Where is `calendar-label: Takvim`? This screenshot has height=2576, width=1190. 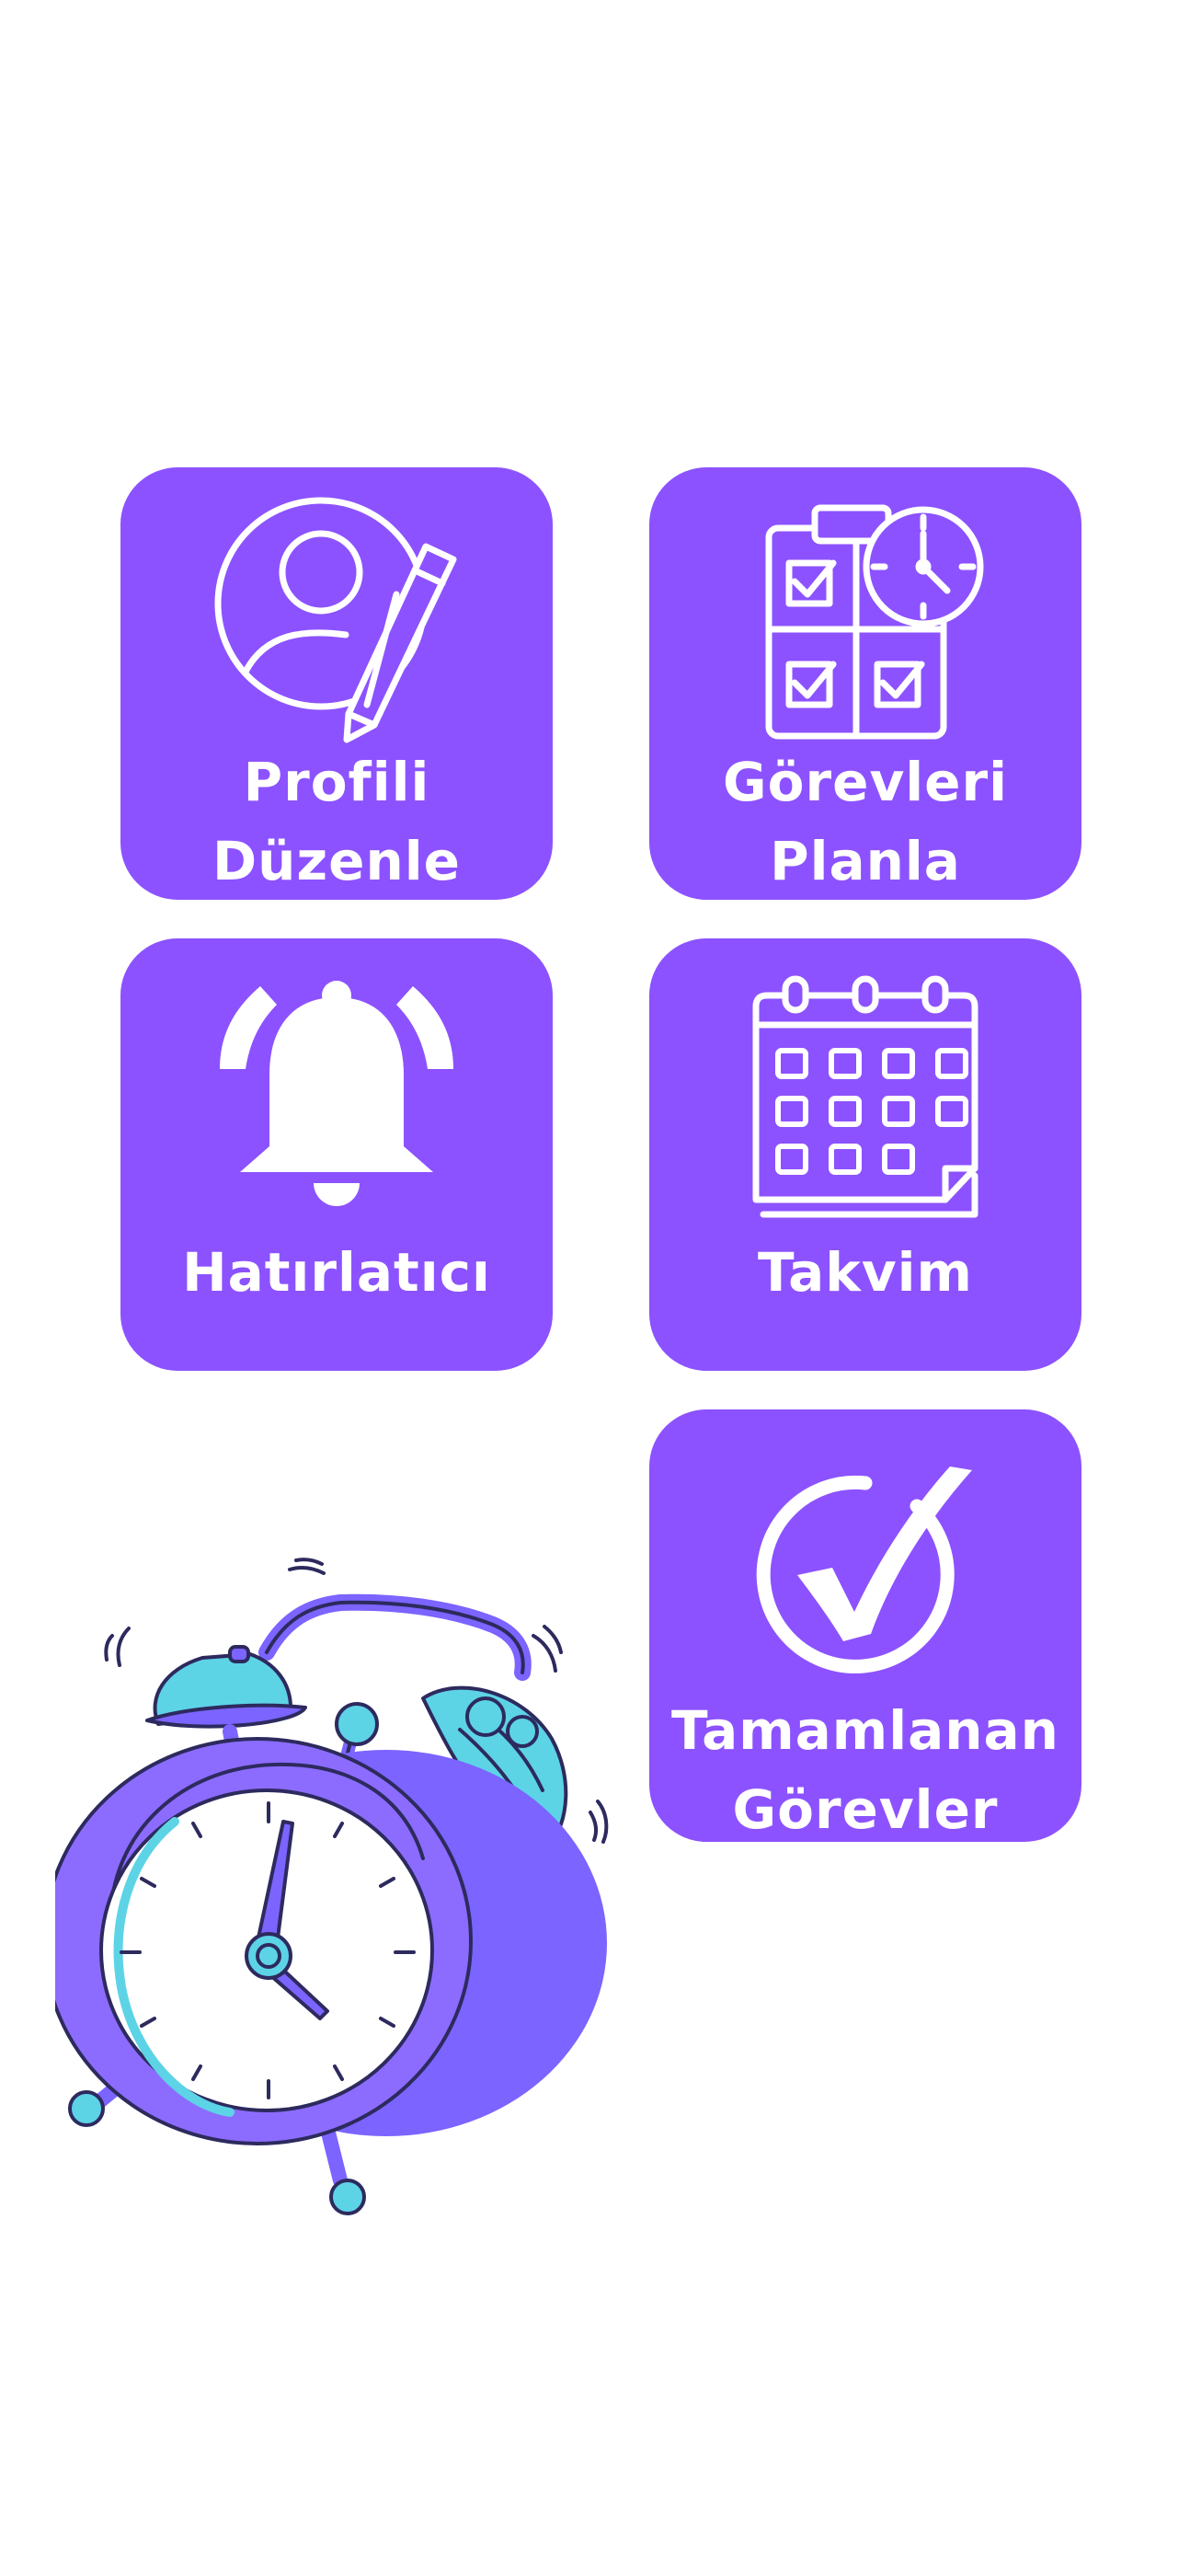
calendar-label: Takvim is located at coordinates (865, 1272).